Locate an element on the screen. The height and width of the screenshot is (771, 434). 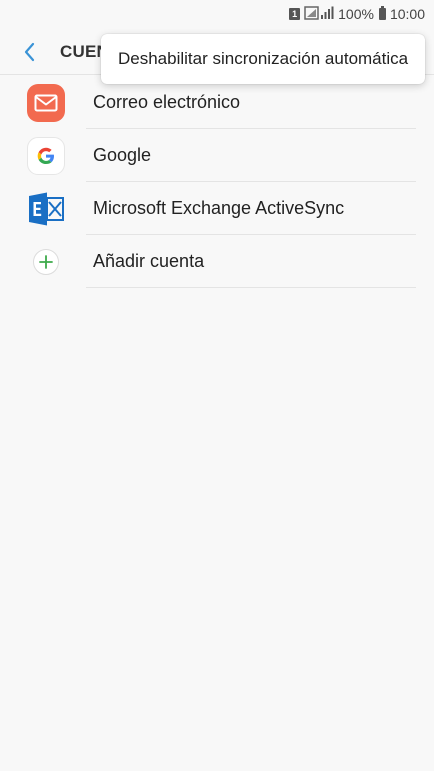
google-app-icon is located at coordinates (46, 155).